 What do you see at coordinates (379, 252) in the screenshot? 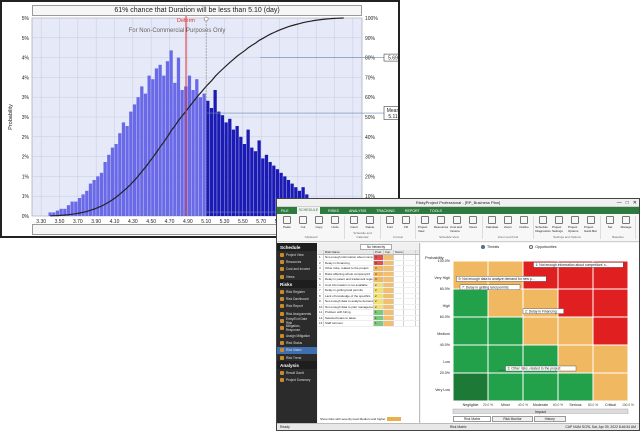
I see `column-header: Prob` at bounding box center [379, 252].